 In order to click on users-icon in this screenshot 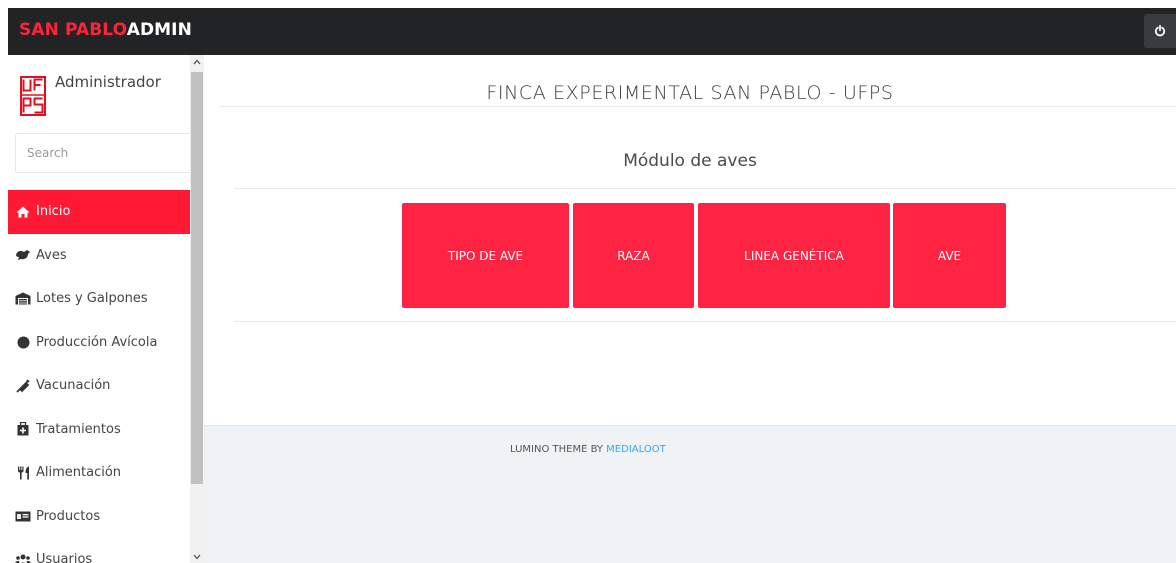, I will do `click(23, 558)`.